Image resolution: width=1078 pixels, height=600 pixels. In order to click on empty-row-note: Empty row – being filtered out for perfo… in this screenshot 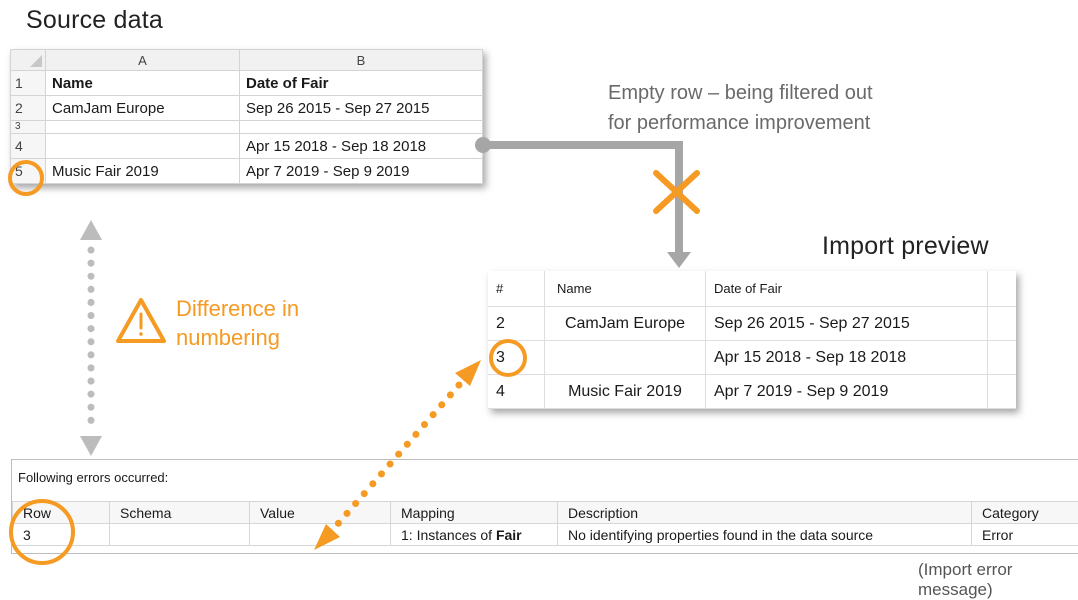, I will do `click(740, 108)`.